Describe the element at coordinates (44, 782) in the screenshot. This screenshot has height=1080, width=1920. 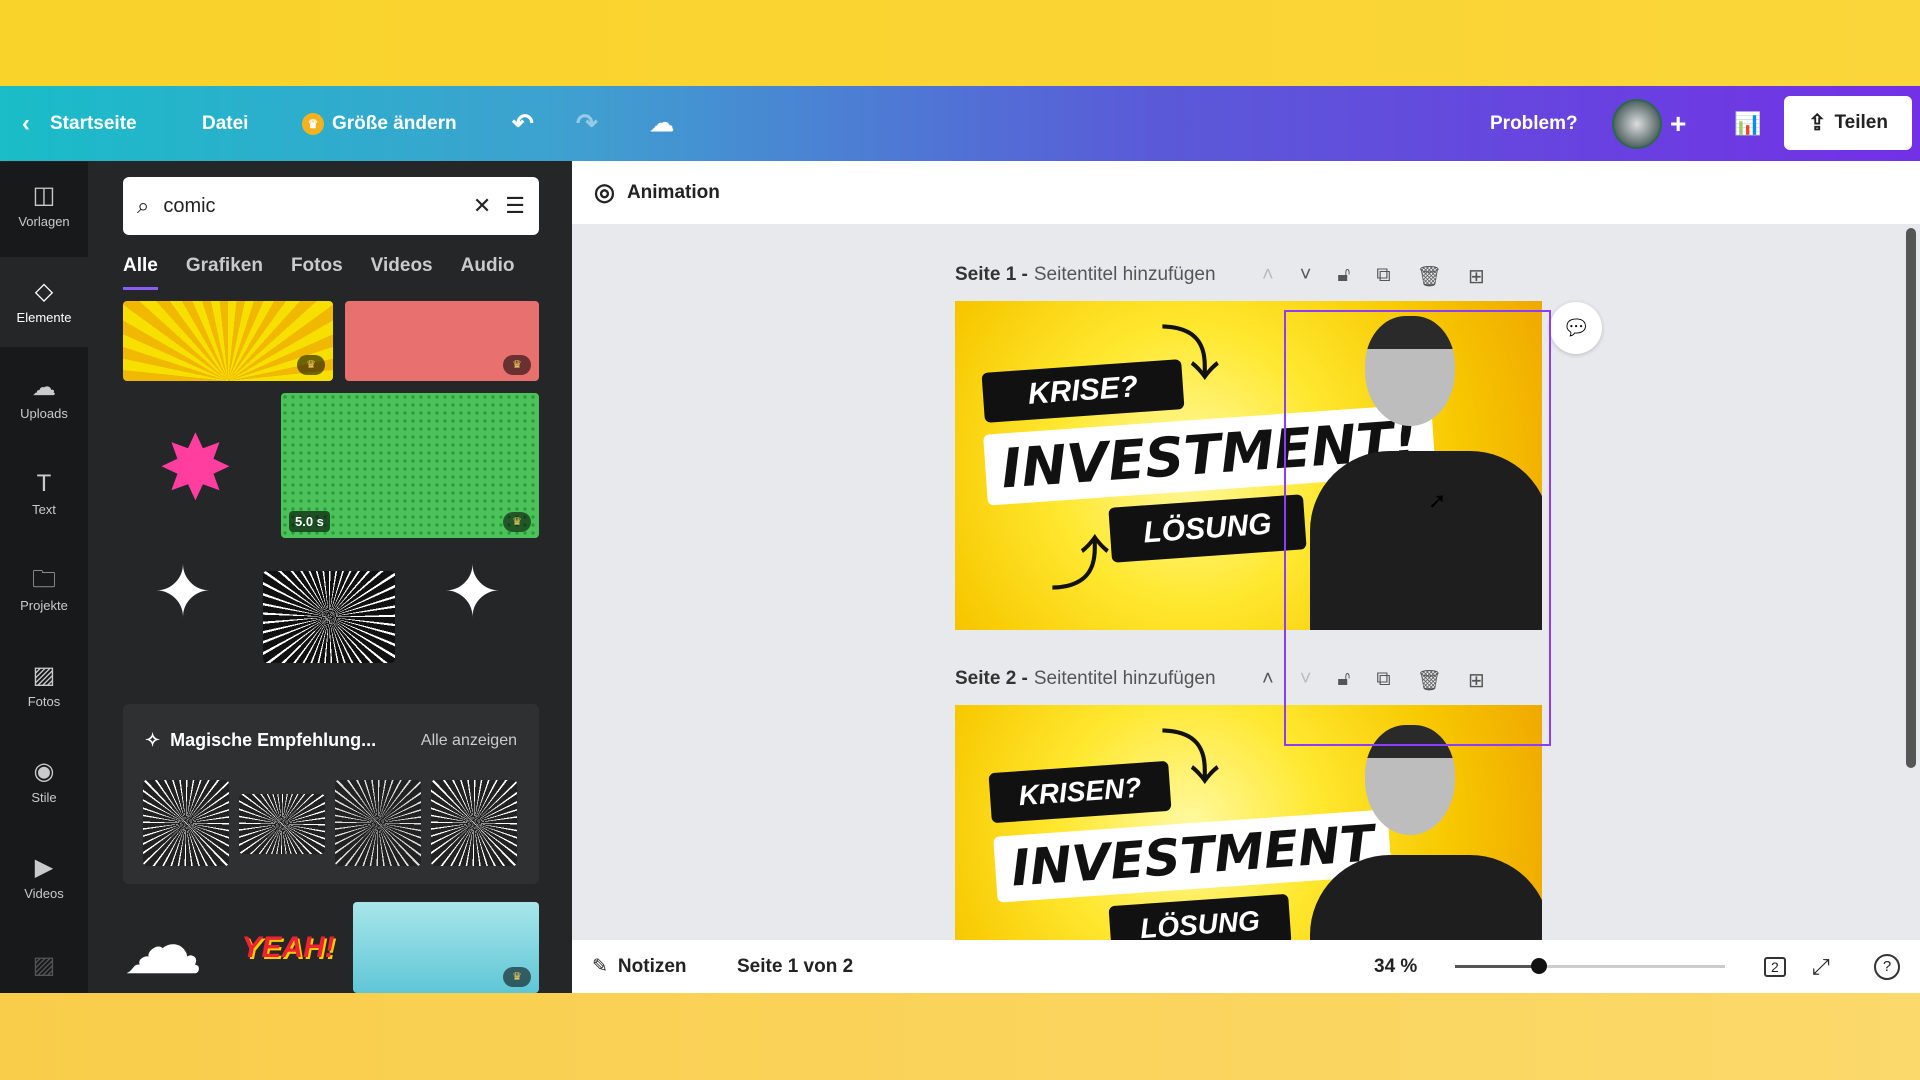
I see `sidebar-item-stile: ◉ Stile` at that location.